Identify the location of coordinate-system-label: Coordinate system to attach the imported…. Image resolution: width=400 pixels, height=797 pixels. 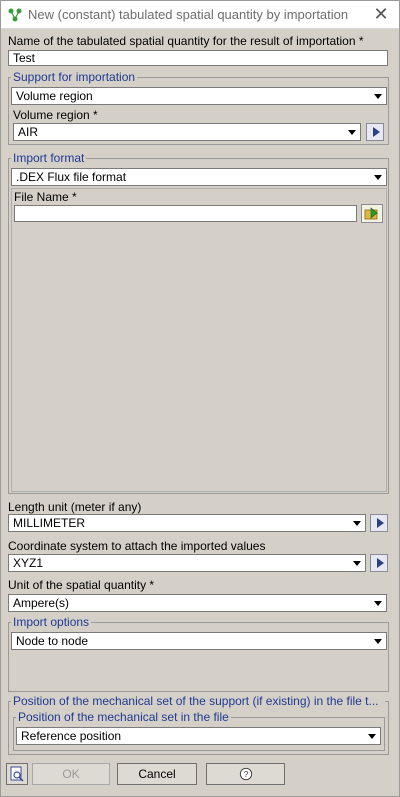
(137, 546).